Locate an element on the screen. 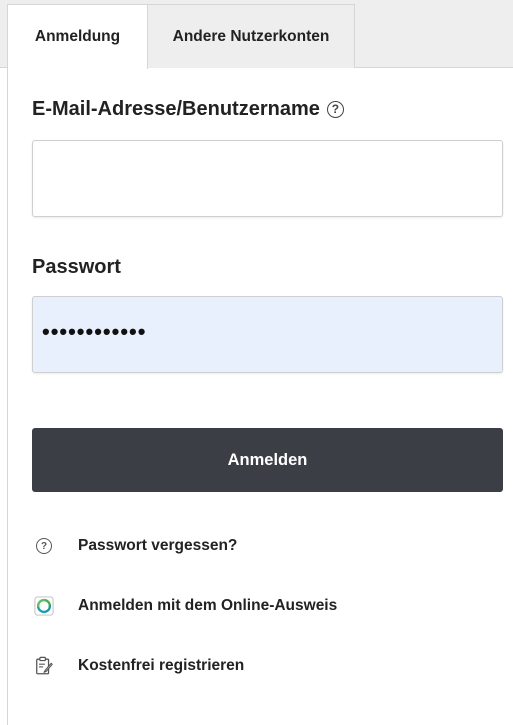 The image size is (513, 725). form-border is located at coordinates (7, 396).